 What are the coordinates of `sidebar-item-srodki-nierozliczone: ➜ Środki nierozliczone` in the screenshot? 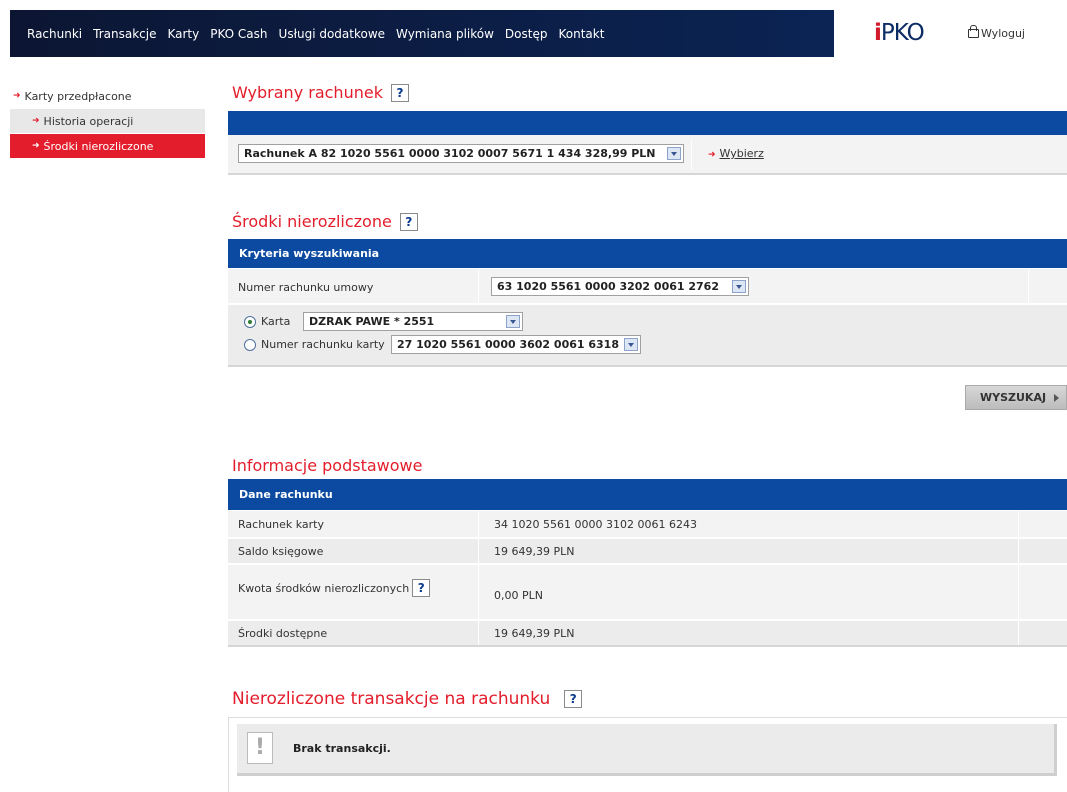 It's located at (107, 146).